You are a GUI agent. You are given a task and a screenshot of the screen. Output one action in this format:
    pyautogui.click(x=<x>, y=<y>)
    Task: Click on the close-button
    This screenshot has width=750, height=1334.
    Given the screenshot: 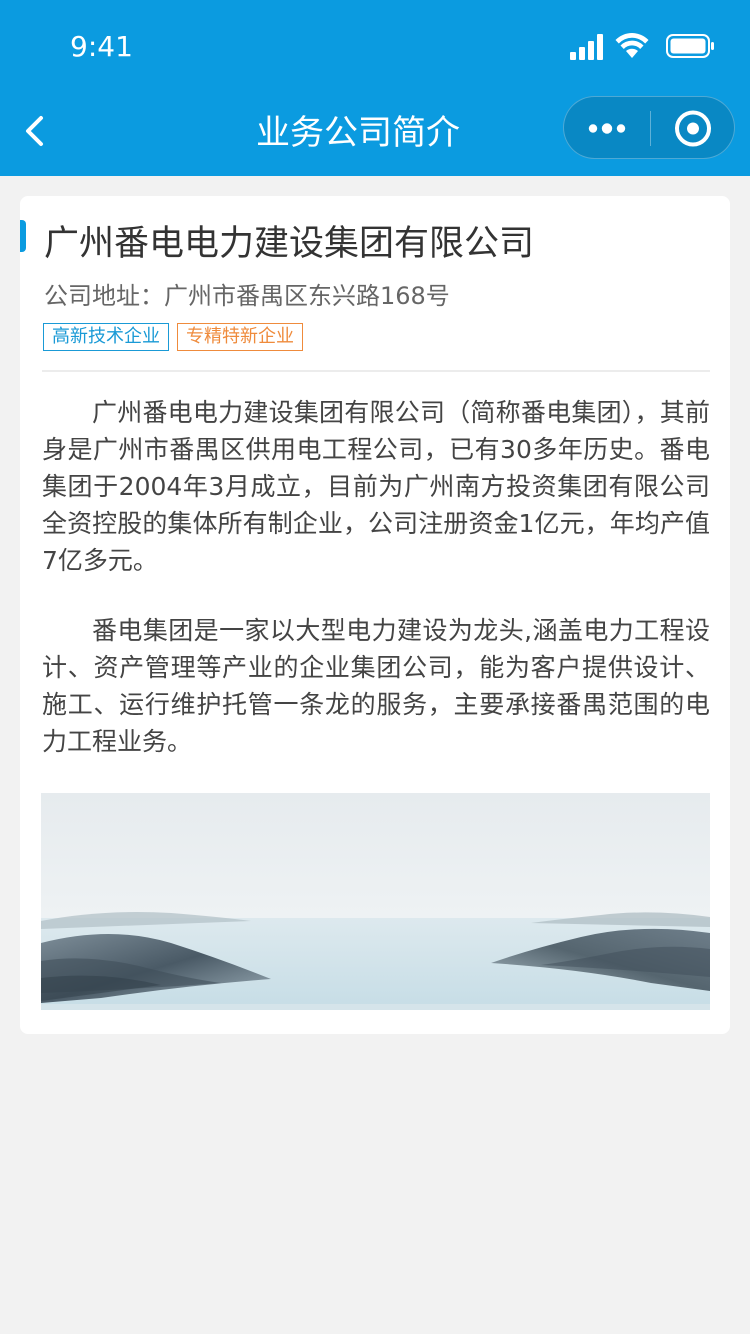 What is the action you would take?
    pyautogui.click(x=692, y=128)
    